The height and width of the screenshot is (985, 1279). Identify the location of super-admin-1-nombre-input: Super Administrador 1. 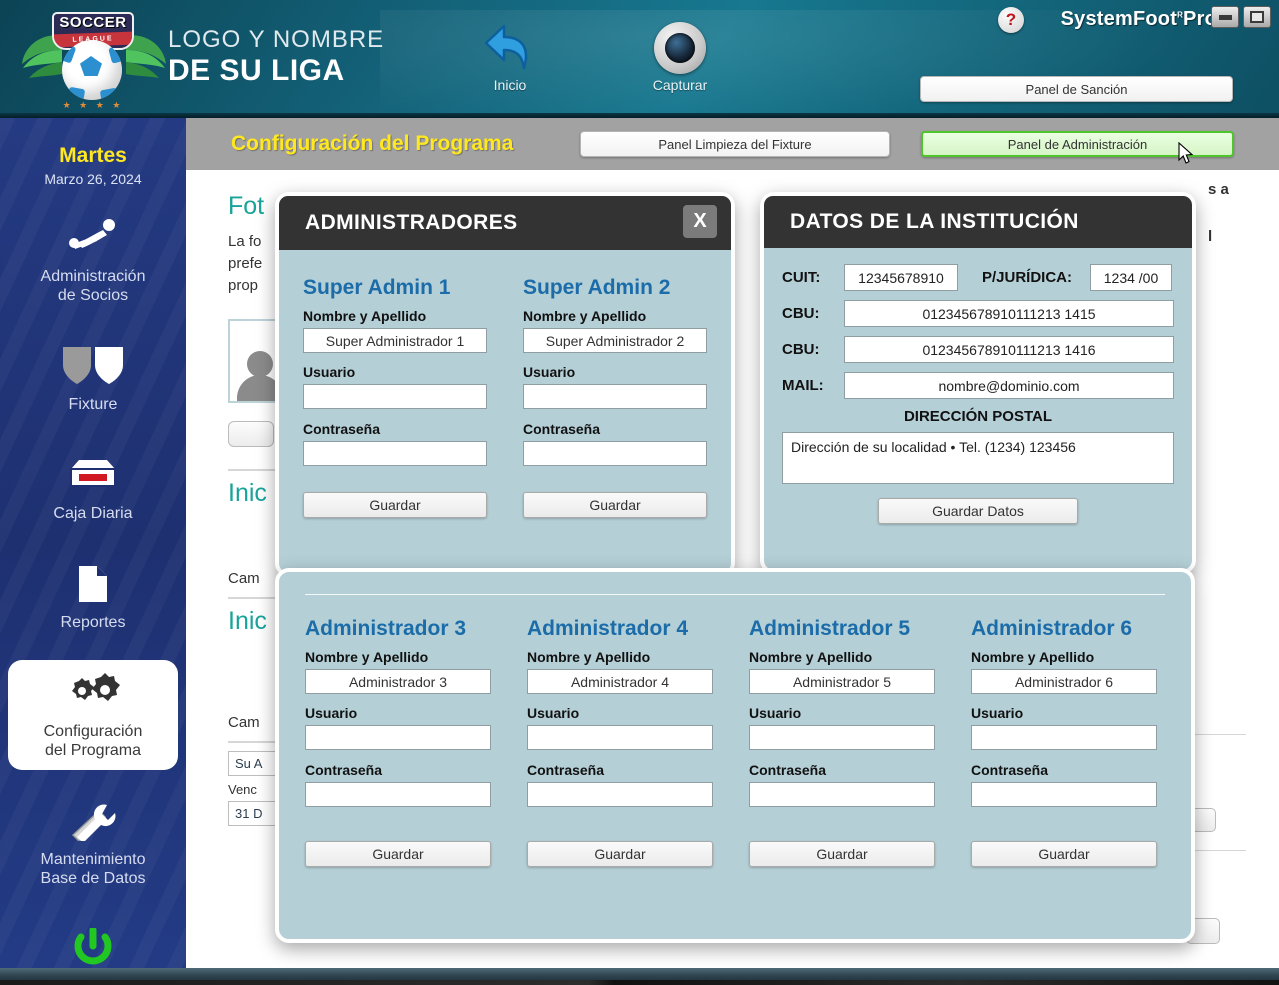
(395, 340).